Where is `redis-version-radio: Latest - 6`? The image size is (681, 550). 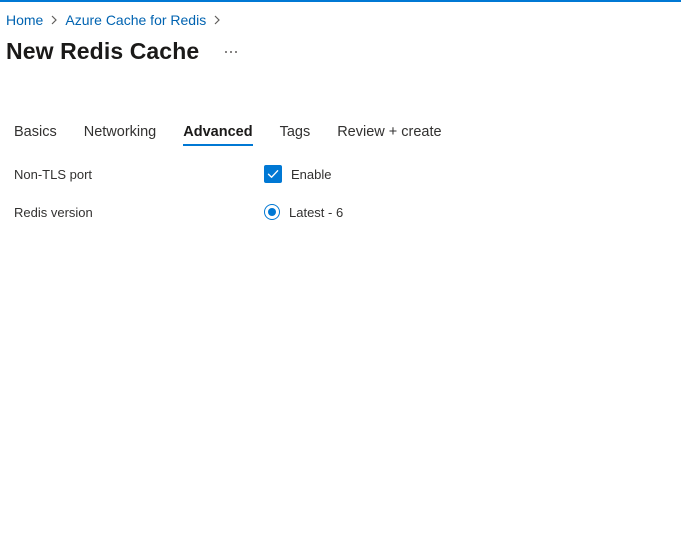 redis-version-radio: Latest - 6 is located at coordinates (303, 212).